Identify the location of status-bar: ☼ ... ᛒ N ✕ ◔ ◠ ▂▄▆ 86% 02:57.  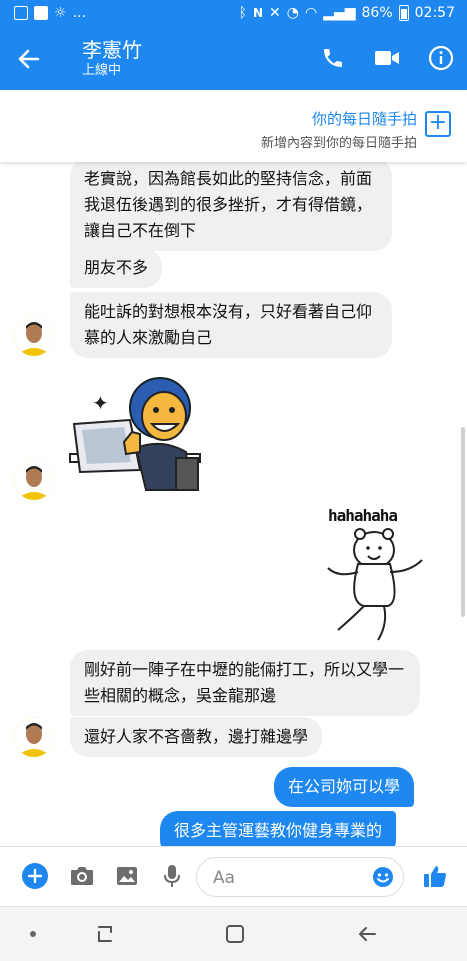
(233, 14).